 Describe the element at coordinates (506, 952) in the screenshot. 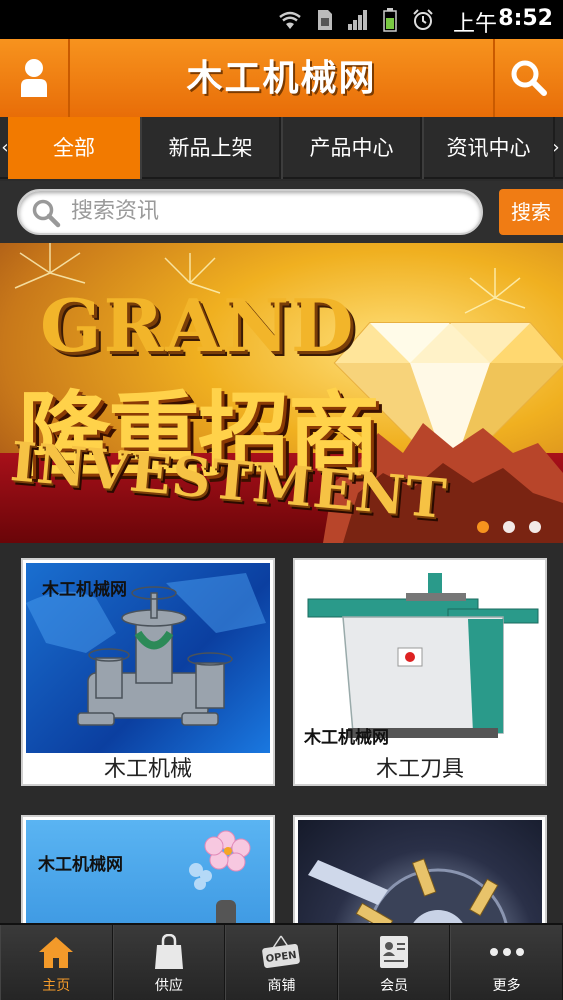

I see `more-icon` at that location.